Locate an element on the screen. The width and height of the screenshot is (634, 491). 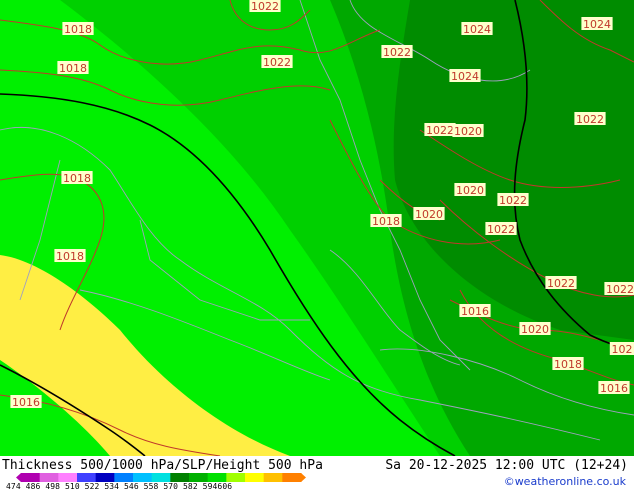
scale-arrow-left is located at coordinates (18, 477).